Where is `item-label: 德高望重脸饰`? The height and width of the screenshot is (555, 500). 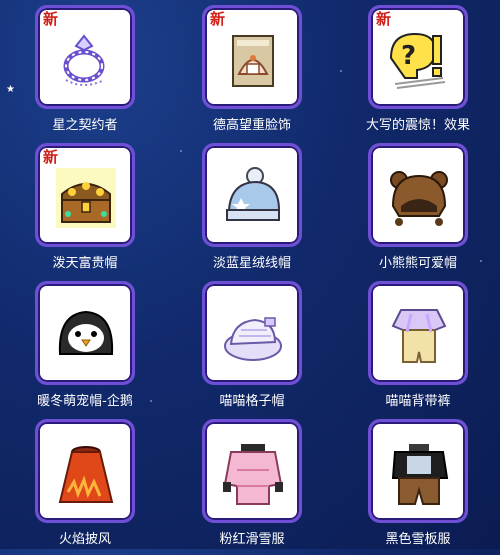
item-label: 德高望重脸饰 is located at coordinates (251, 125).